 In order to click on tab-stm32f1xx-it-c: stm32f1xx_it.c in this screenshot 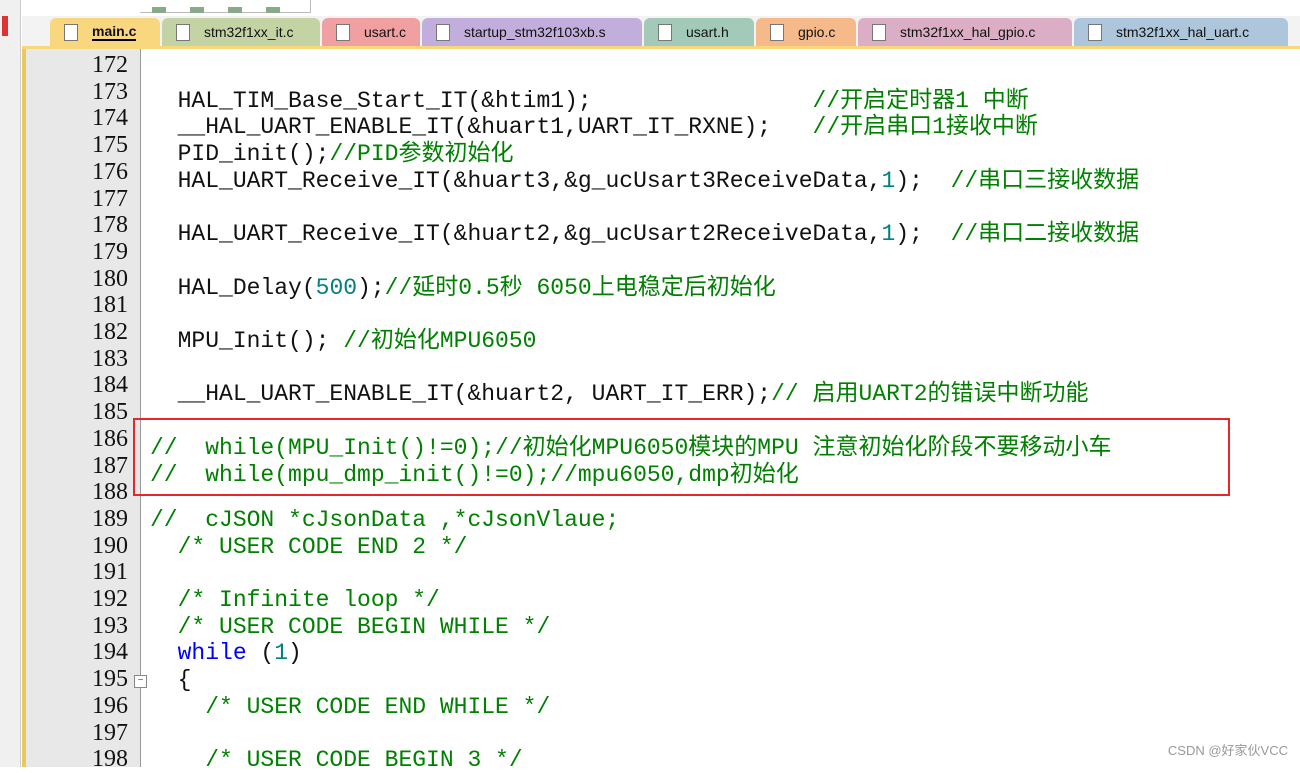, I will do `click(241, 32)`.